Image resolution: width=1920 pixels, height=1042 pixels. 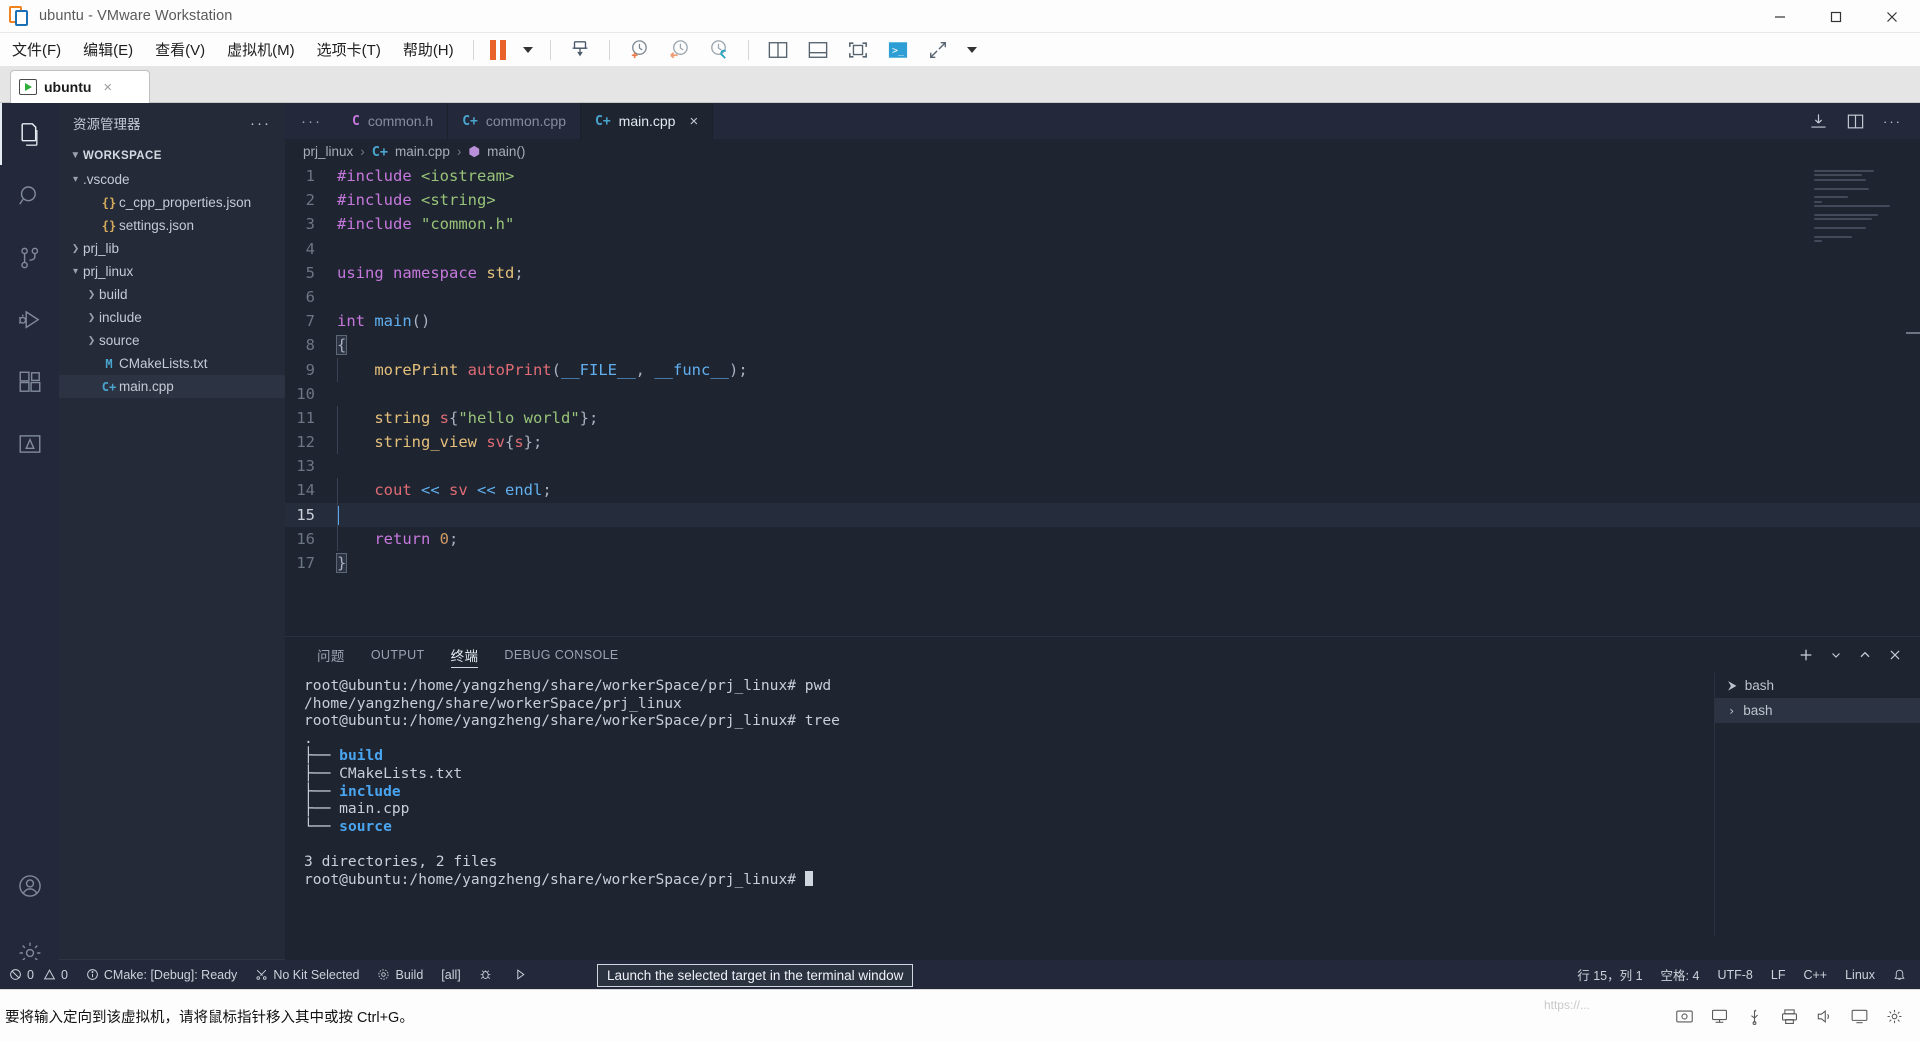 What do you see at coordinates (29, 320) in the screenshot?
I see `run-debug-icon` at bounding box center [29, 320].